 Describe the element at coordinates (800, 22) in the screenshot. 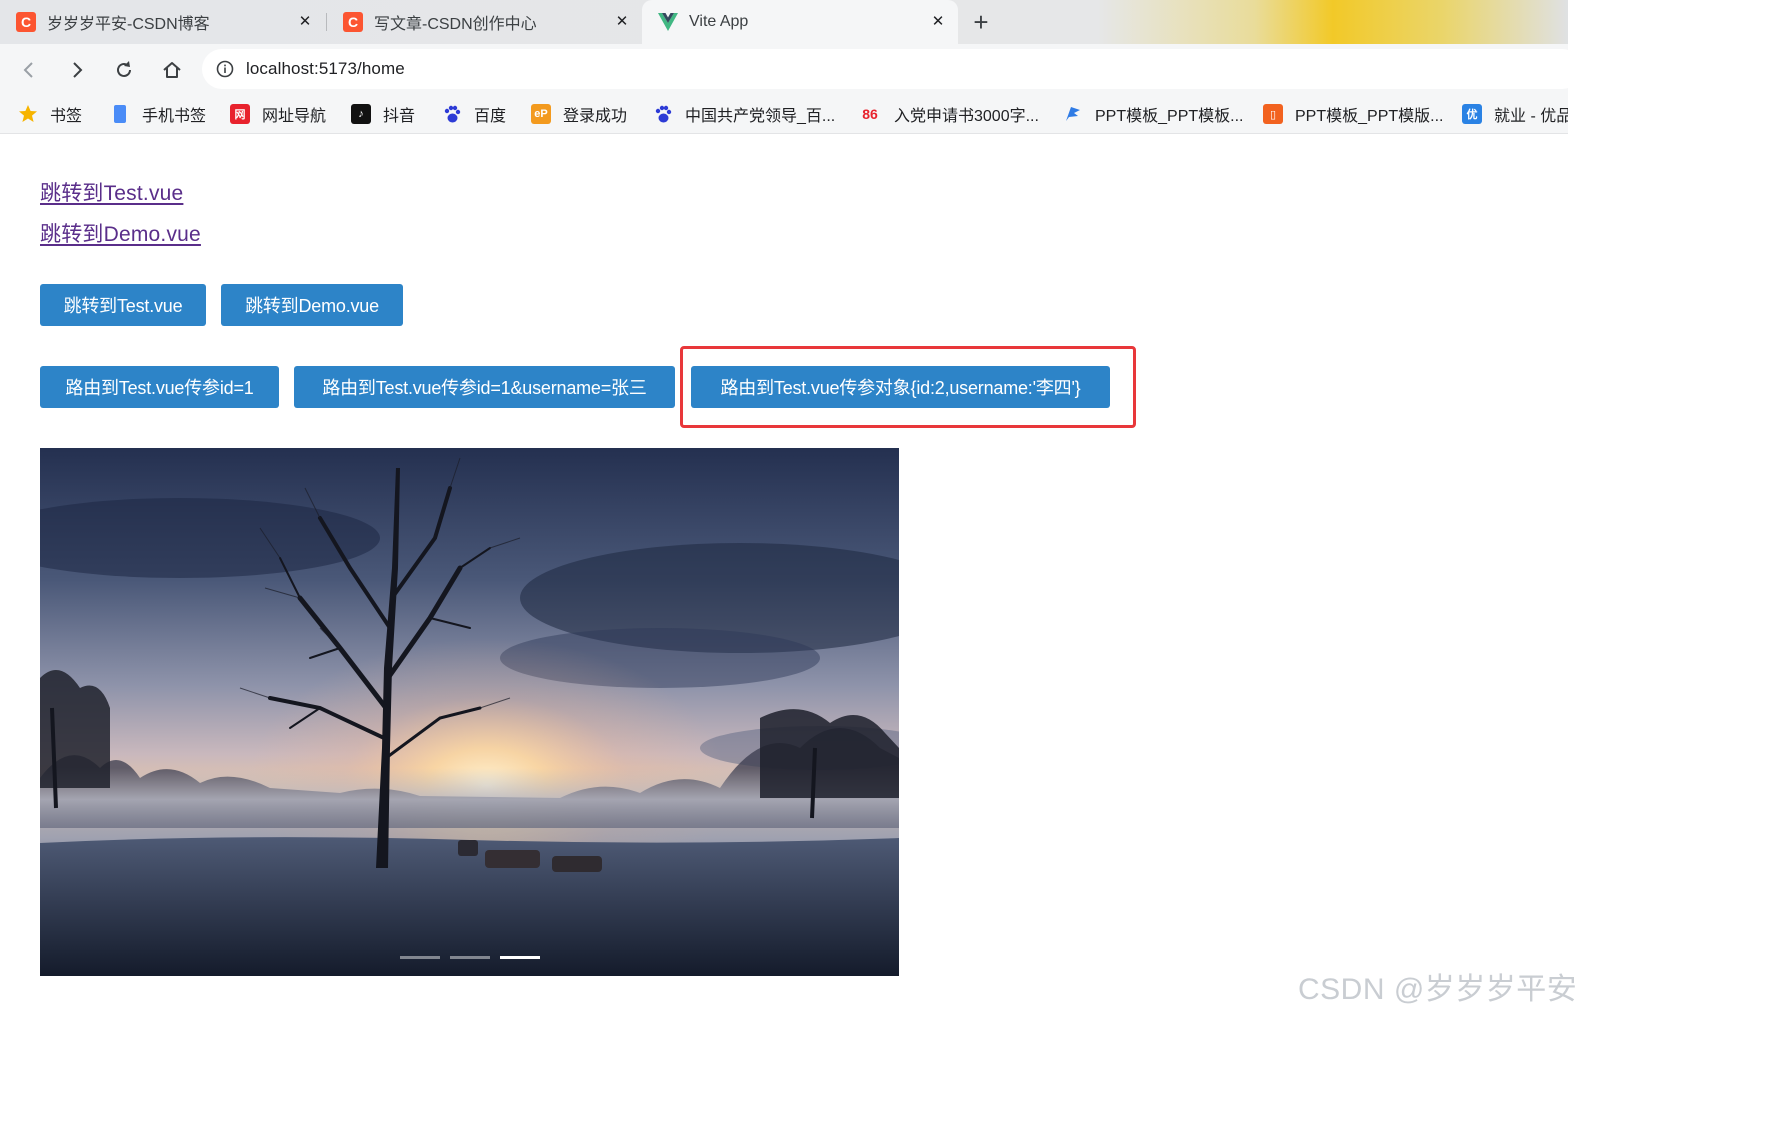

I see `tab-vite-app: Vite App ✕` at that location.